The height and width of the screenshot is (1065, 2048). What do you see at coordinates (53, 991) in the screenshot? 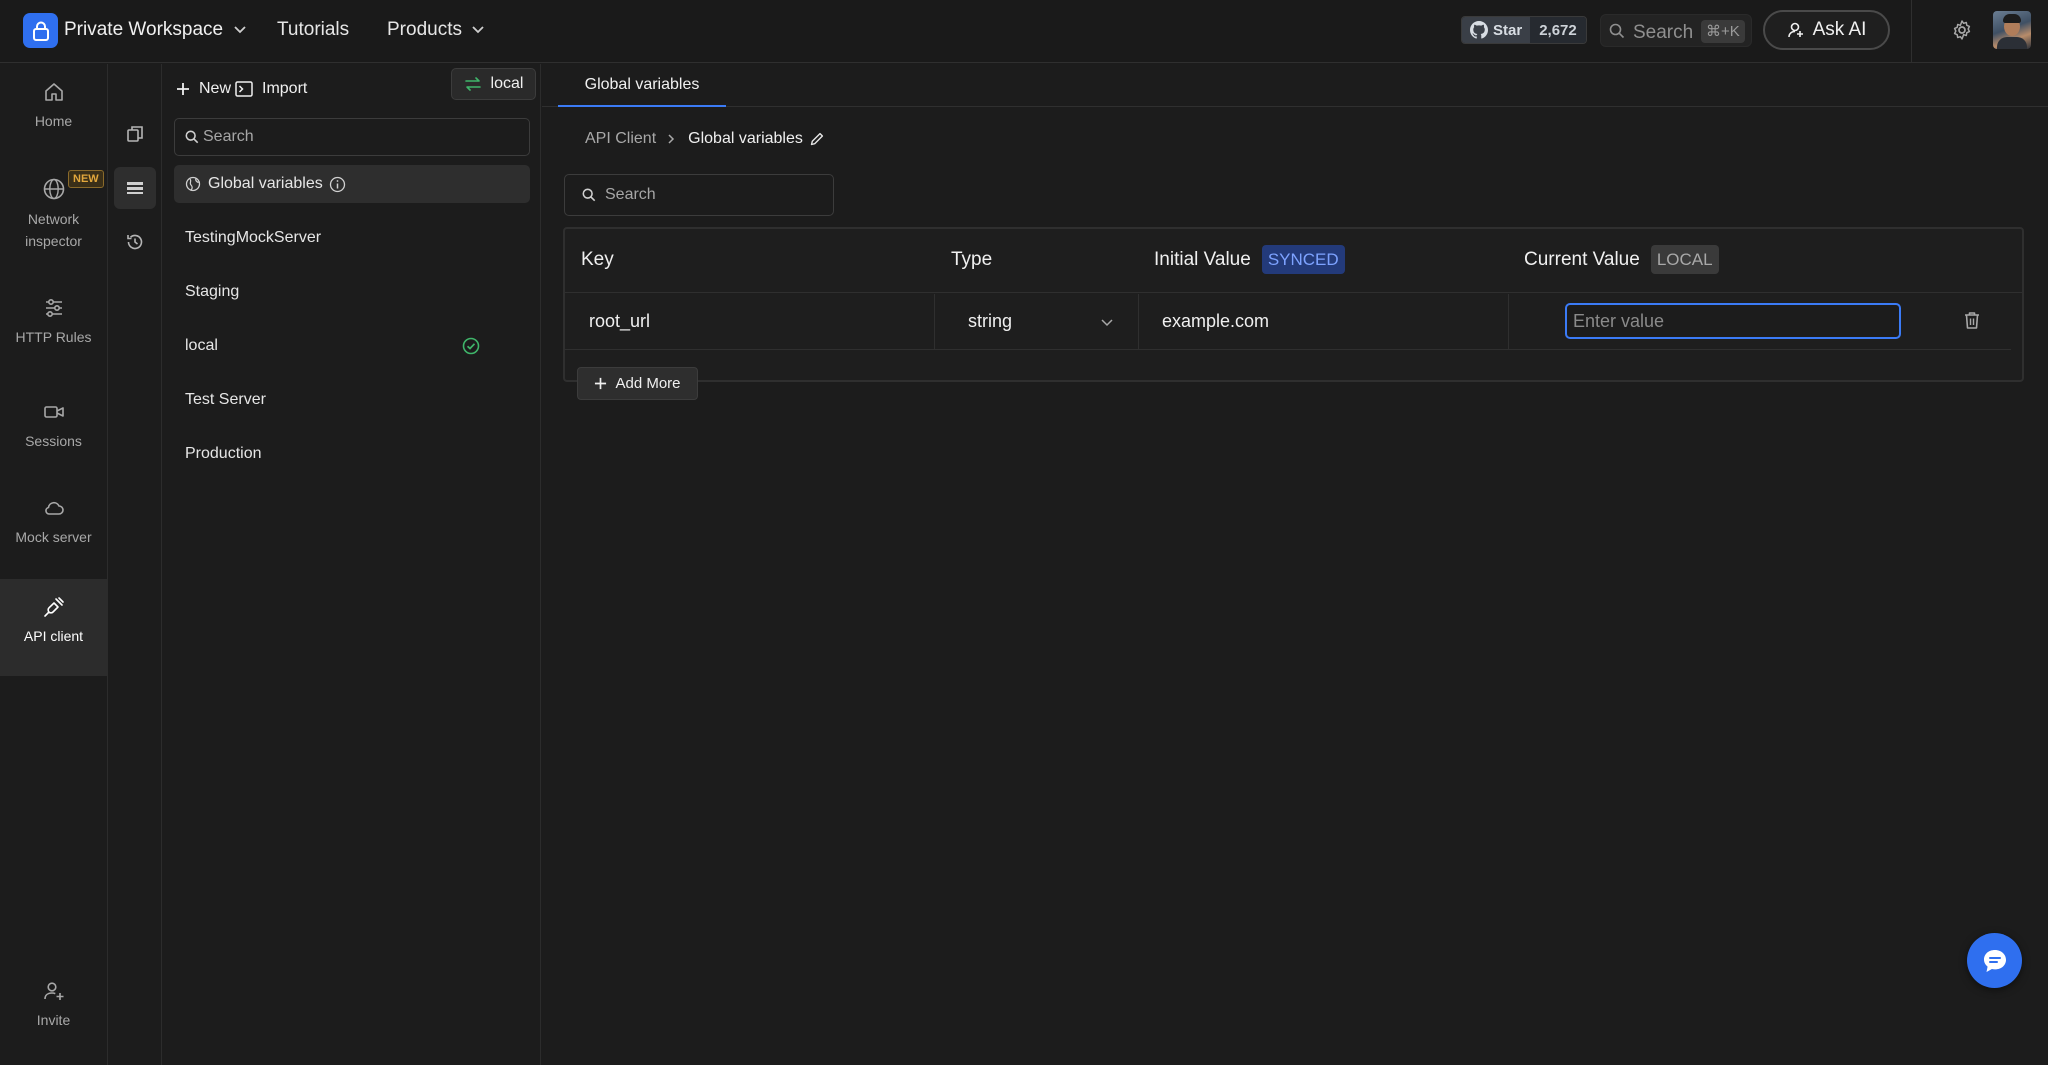
I see `user-plus-icon` at bounding box center [53, 991].